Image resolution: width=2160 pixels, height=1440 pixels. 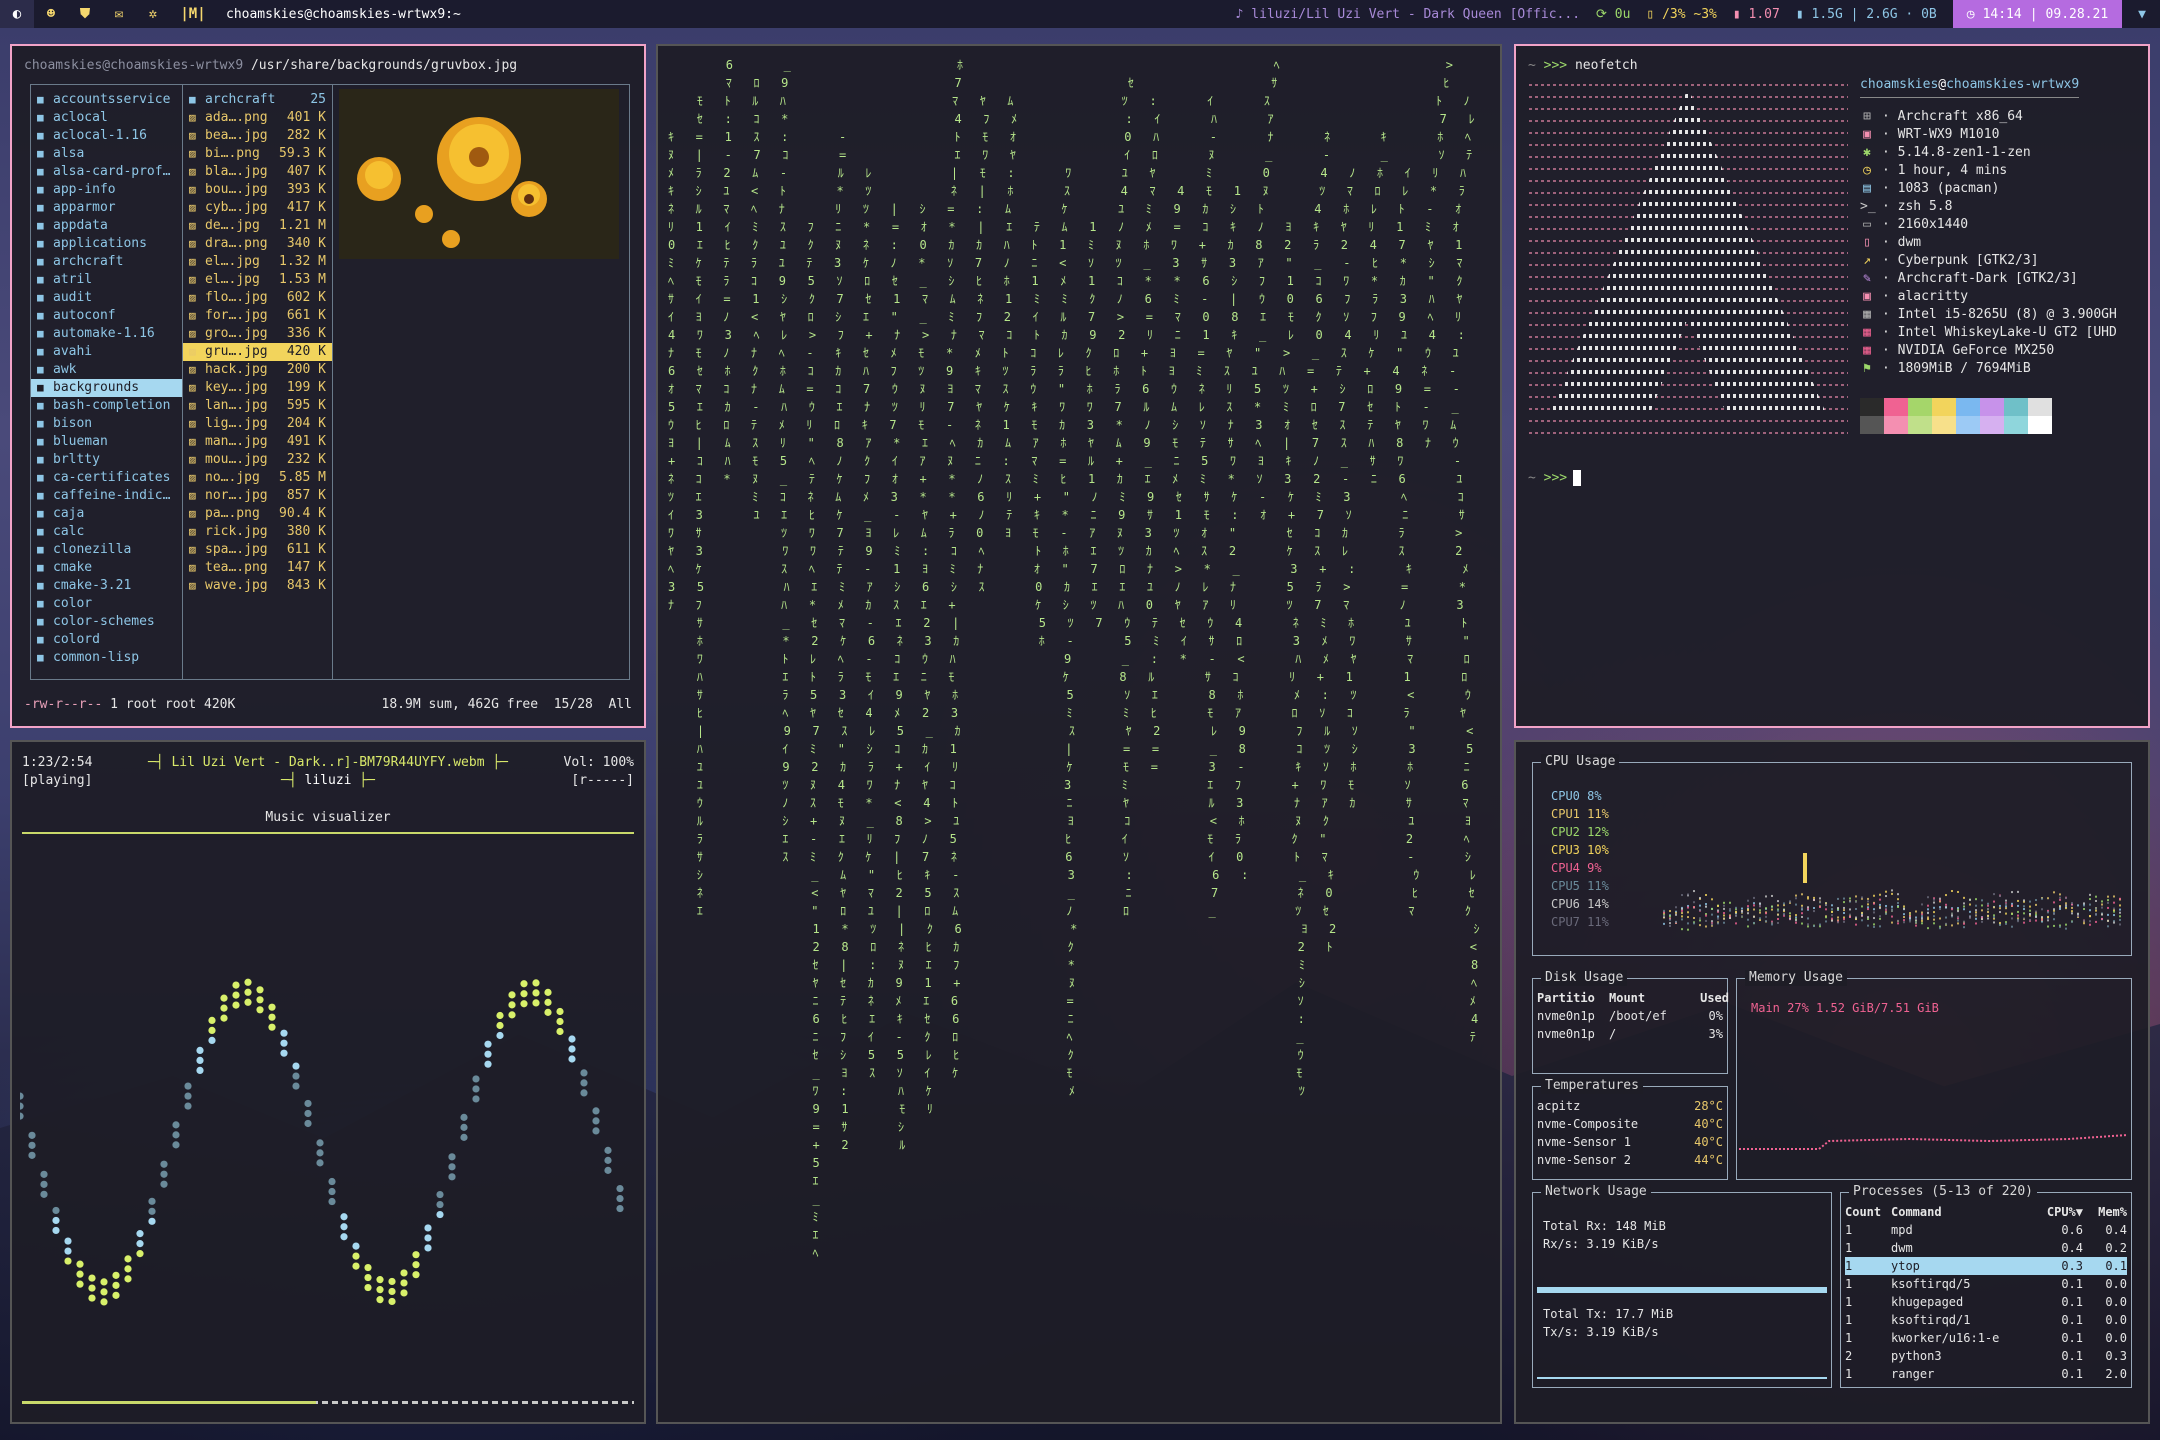 I want to click on dir-item: ■ avahi, so click(x=106, y=352).